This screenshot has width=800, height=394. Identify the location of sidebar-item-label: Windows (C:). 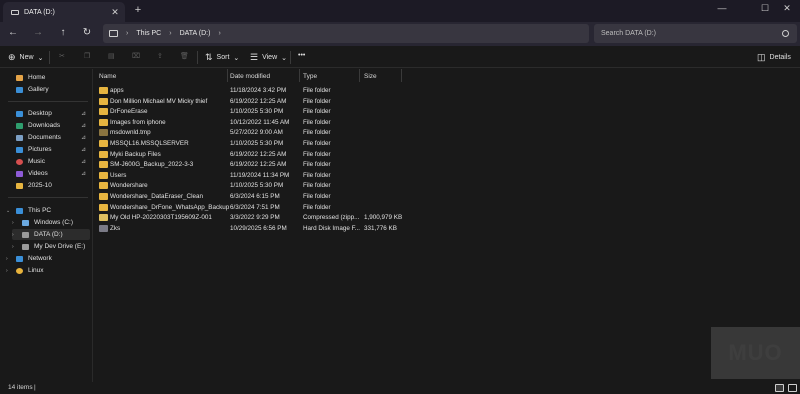
(54, 222).